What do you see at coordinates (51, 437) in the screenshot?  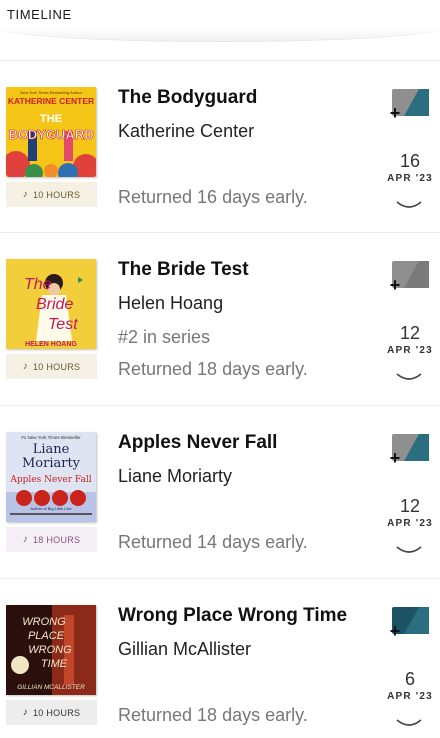 I see `cover-top-text: #1 New York Times Bestseller` at bounding box center [51, 437].